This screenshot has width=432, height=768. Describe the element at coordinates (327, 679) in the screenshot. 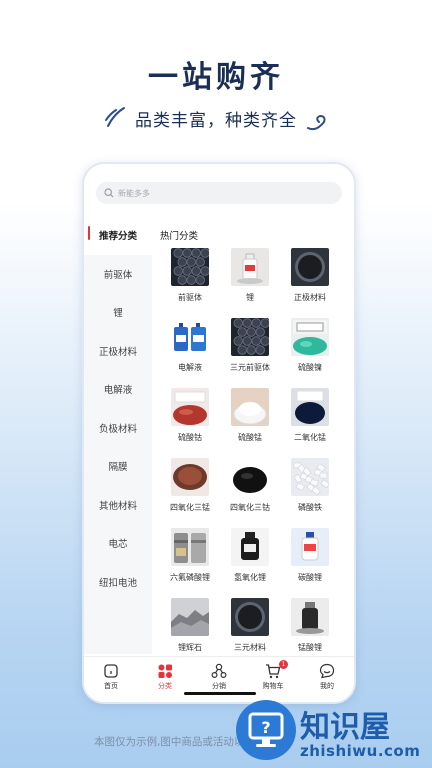

I see `tab-profile: 我的` at that location.